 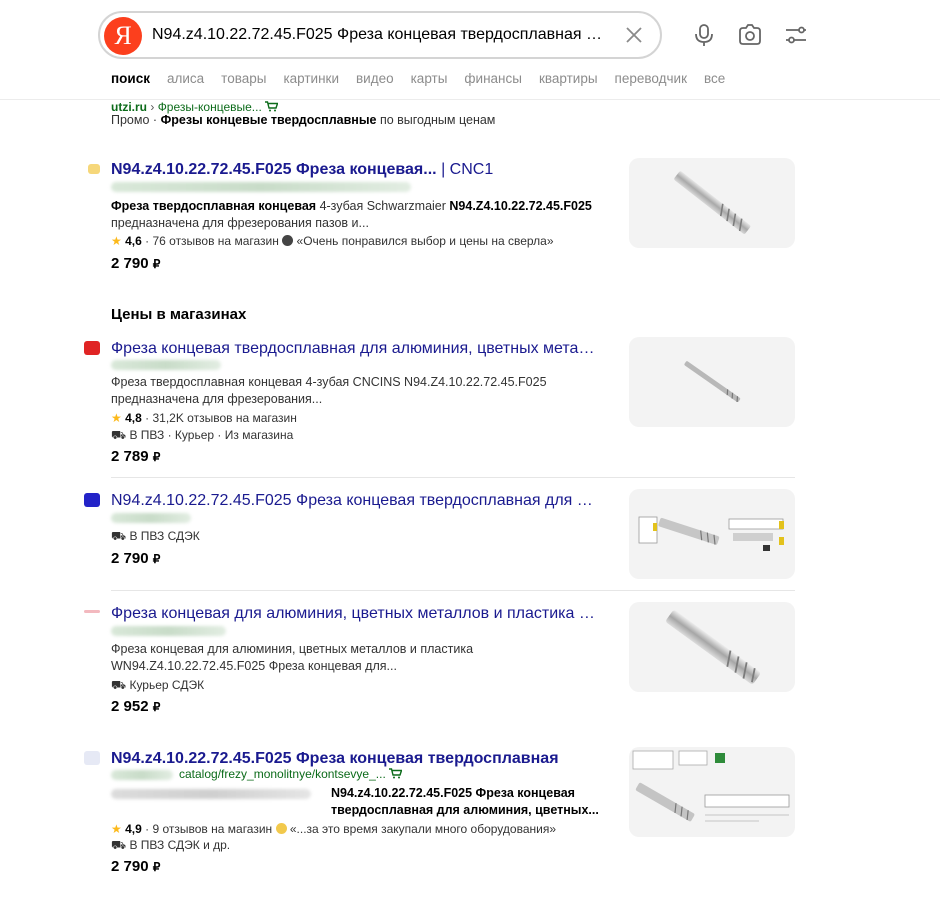 What do you see at coordinates (243, 78) in the screenshot?
I see `tab-tovary: товары` at bounding box center [243, 78].